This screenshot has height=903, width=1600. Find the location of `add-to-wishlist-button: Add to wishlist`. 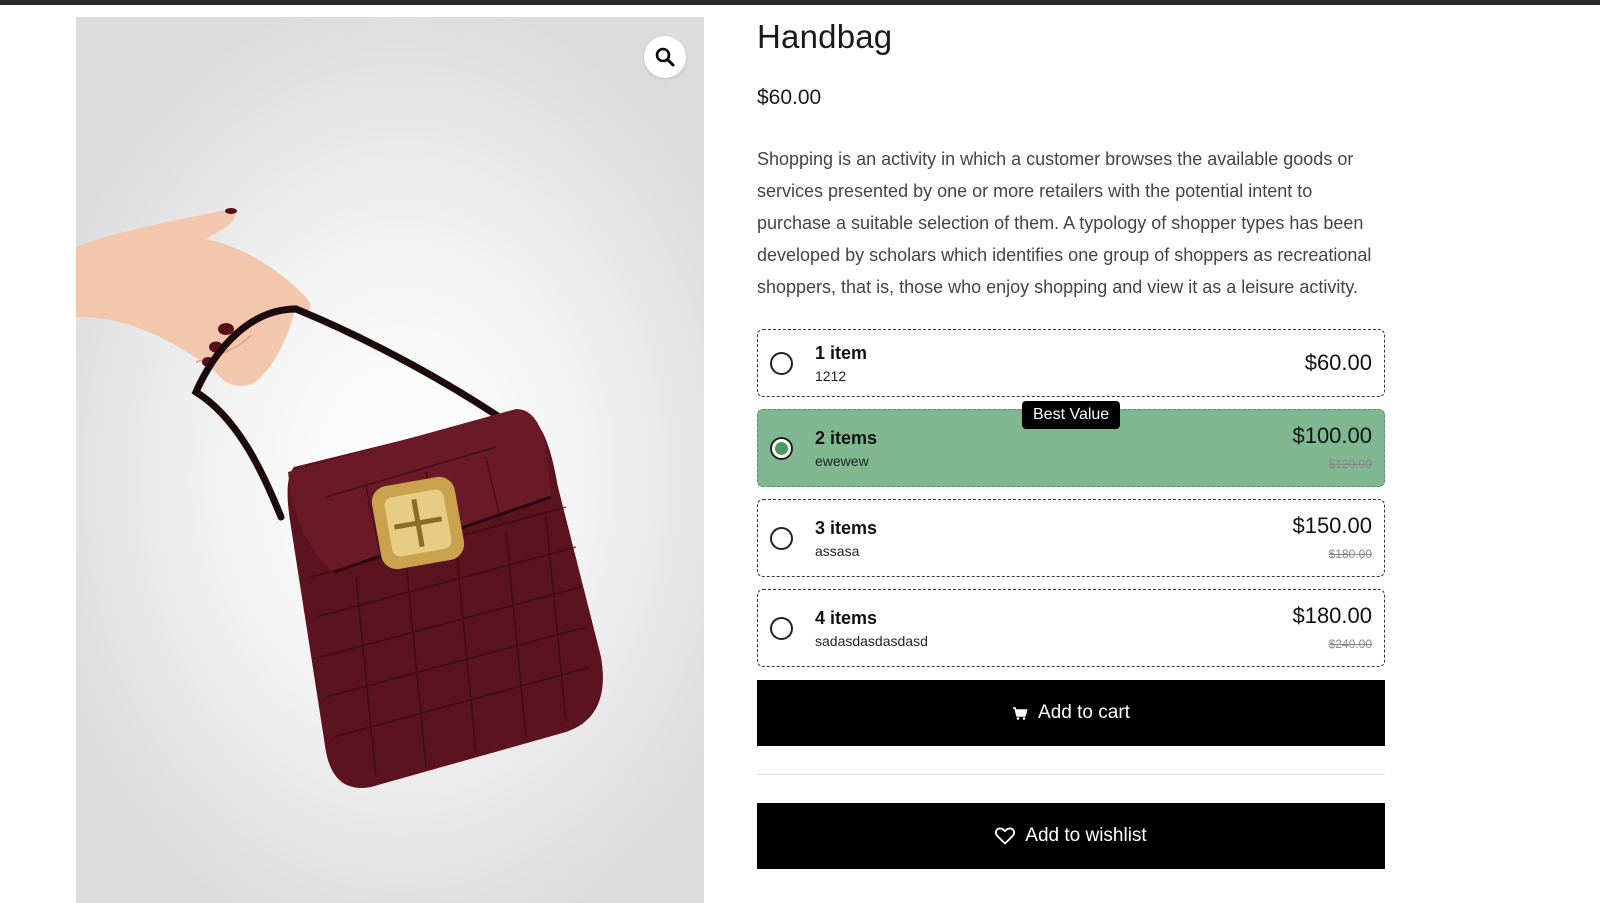

add-to-wishlist-button: Add to wishlist is located at coordinates (1071, 836).